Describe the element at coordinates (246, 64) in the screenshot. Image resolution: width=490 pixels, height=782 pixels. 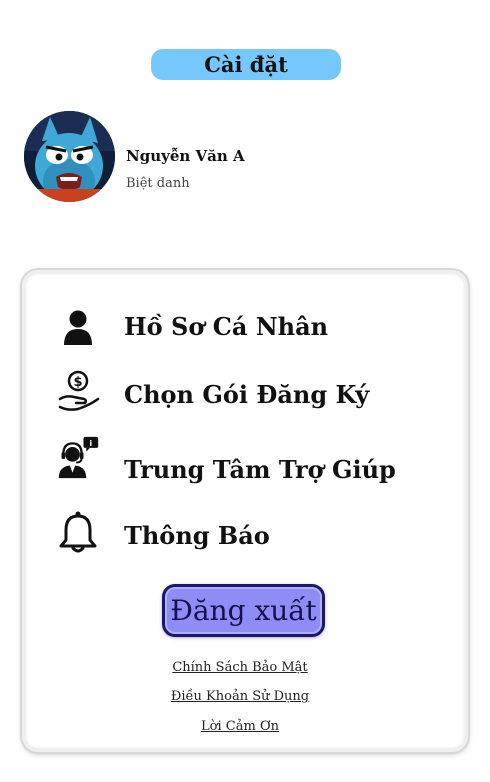
I see `page-title: Cài đặt` at that location.